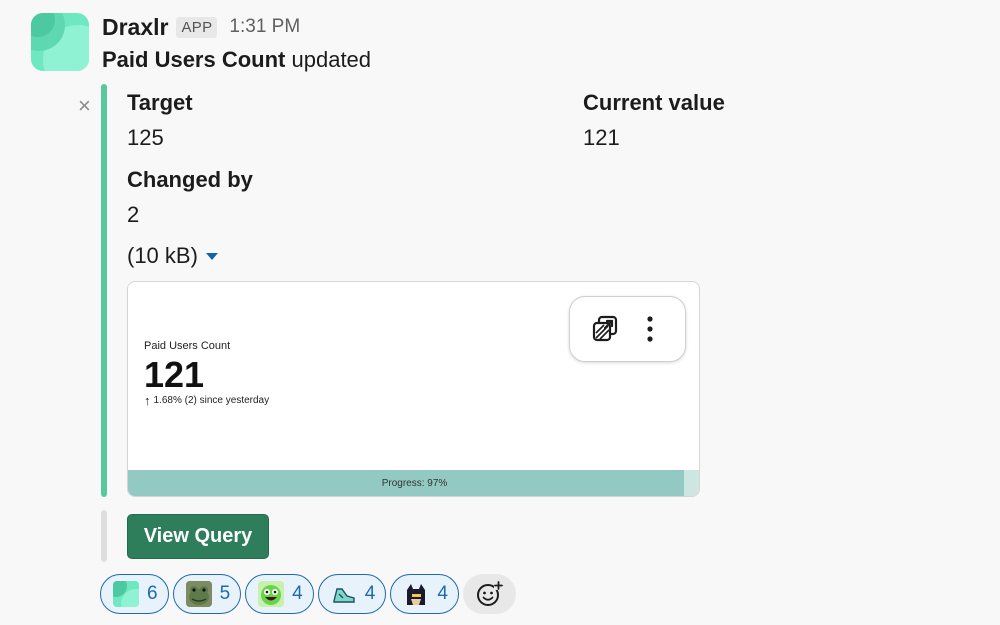 The image size is (1000, 625). I want to click on open-in-new-icon, so click(604, 328).